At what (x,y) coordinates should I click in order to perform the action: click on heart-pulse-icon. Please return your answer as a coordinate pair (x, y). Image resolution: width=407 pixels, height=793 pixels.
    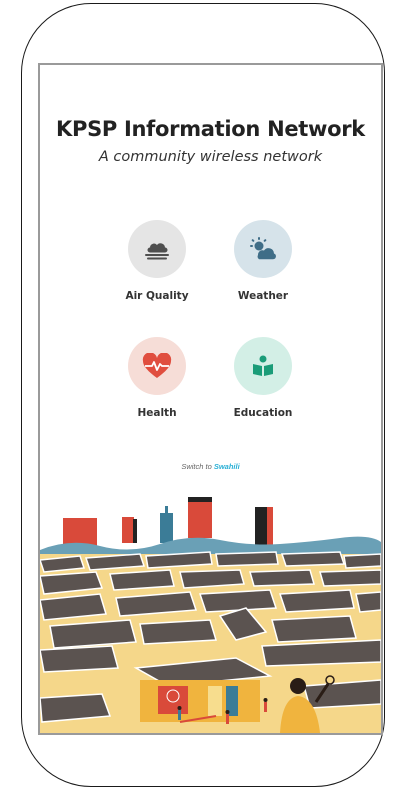
    Looking at the image, I should click on (157, 365).